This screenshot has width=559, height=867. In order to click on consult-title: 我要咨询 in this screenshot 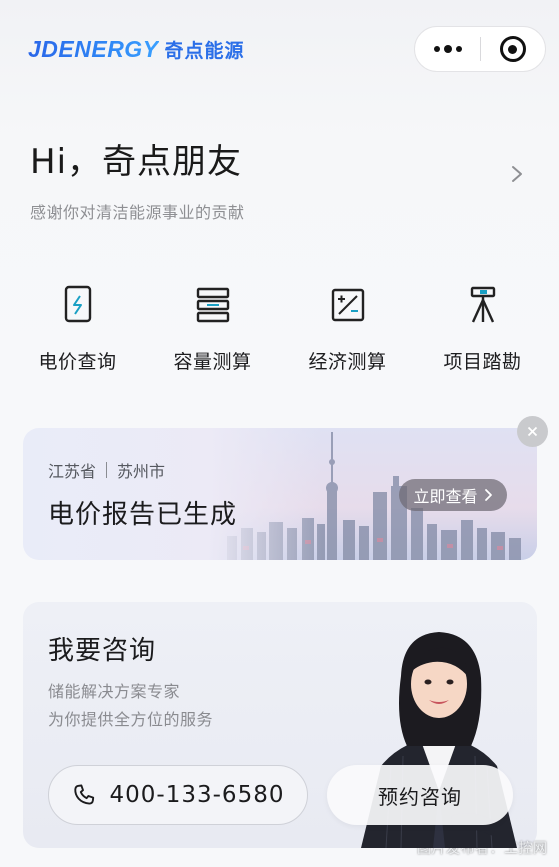, I will do `click(102, 651)`.